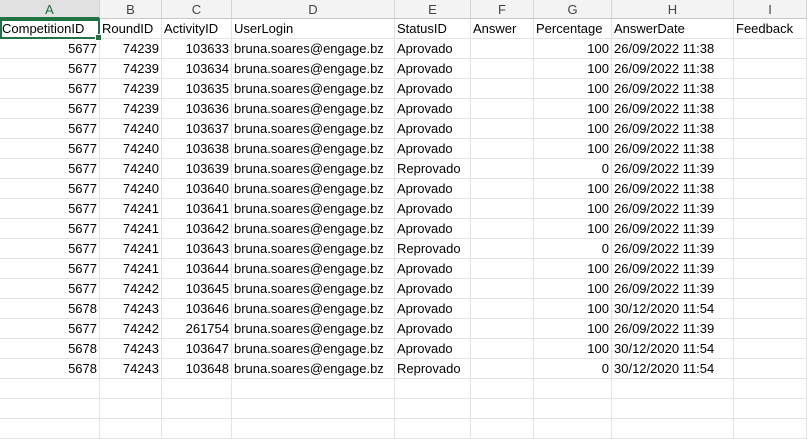 The height and width of the screenshot is (439, 807). Describe the element at coordinates (197, 109) in the screenshot. I see `cell-c: 103636` at that location.